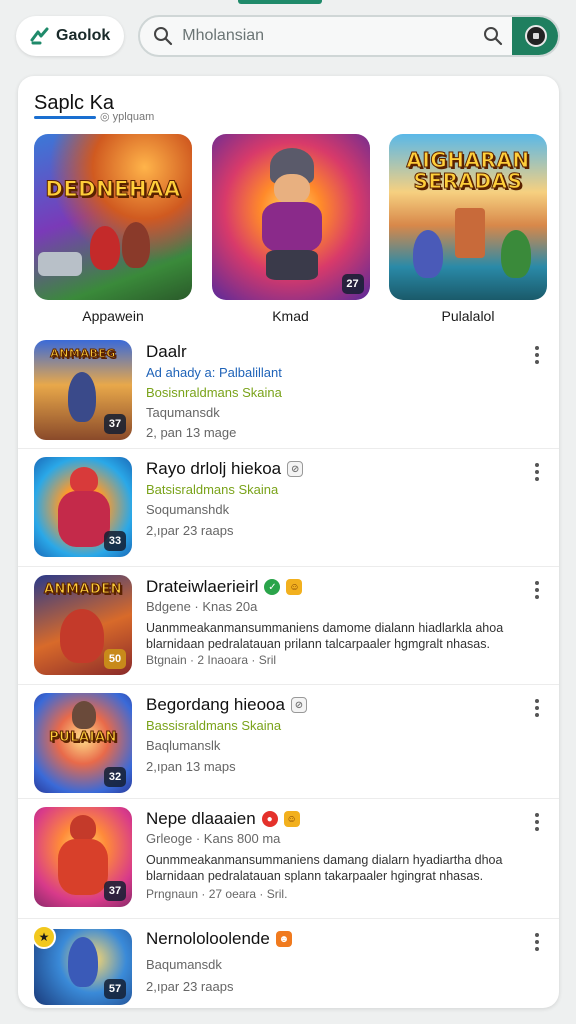 The image size is (576, 1024). Describe the element at coordinates (213, 469) in the screenshot. I see `app-title: Rayo drlolj hiekoa` at that location.